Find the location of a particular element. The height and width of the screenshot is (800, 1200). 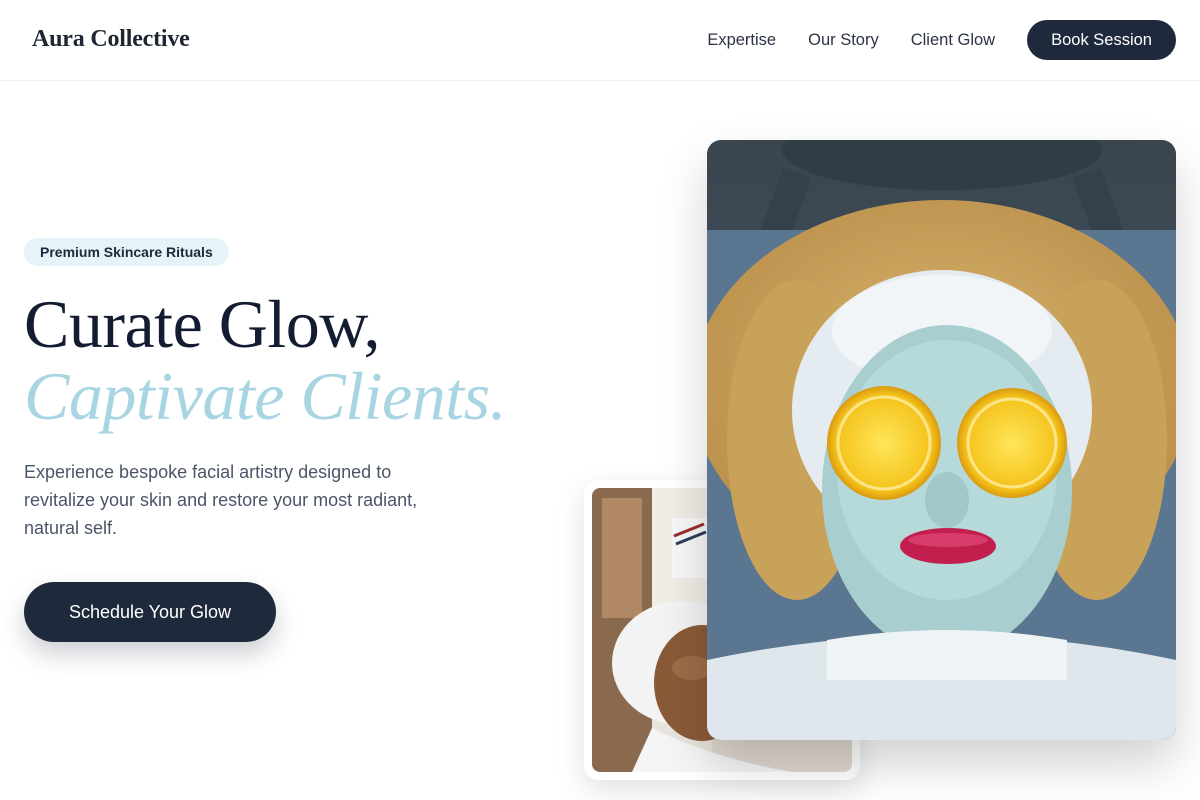

book-session-button: Book Session is located at coordinates (1101, 40).